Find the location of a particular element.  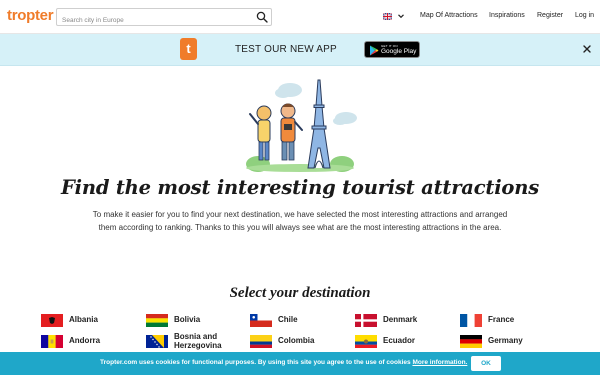

destination-name: Andorra is located at coordinates (85, 341).